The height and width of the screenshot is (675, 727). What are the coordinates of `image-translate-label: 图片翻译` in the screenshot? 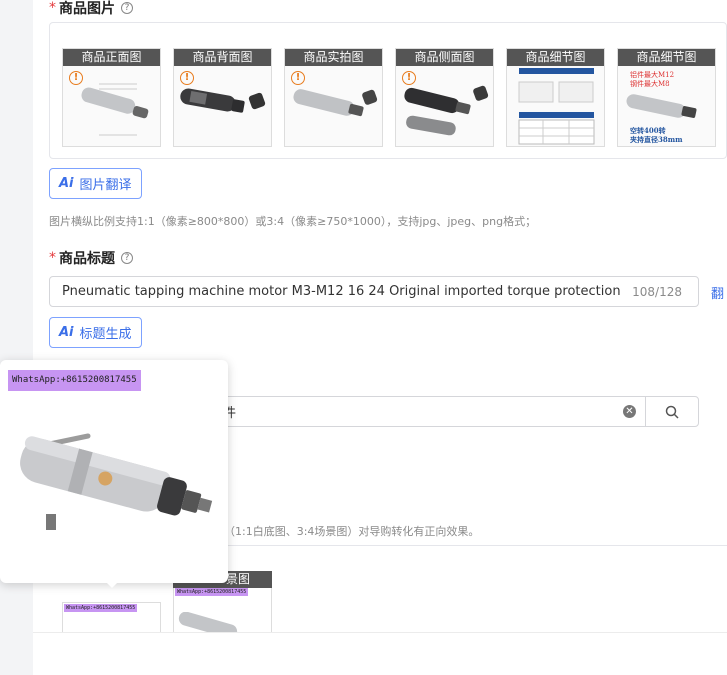 It's located at (105, 185).